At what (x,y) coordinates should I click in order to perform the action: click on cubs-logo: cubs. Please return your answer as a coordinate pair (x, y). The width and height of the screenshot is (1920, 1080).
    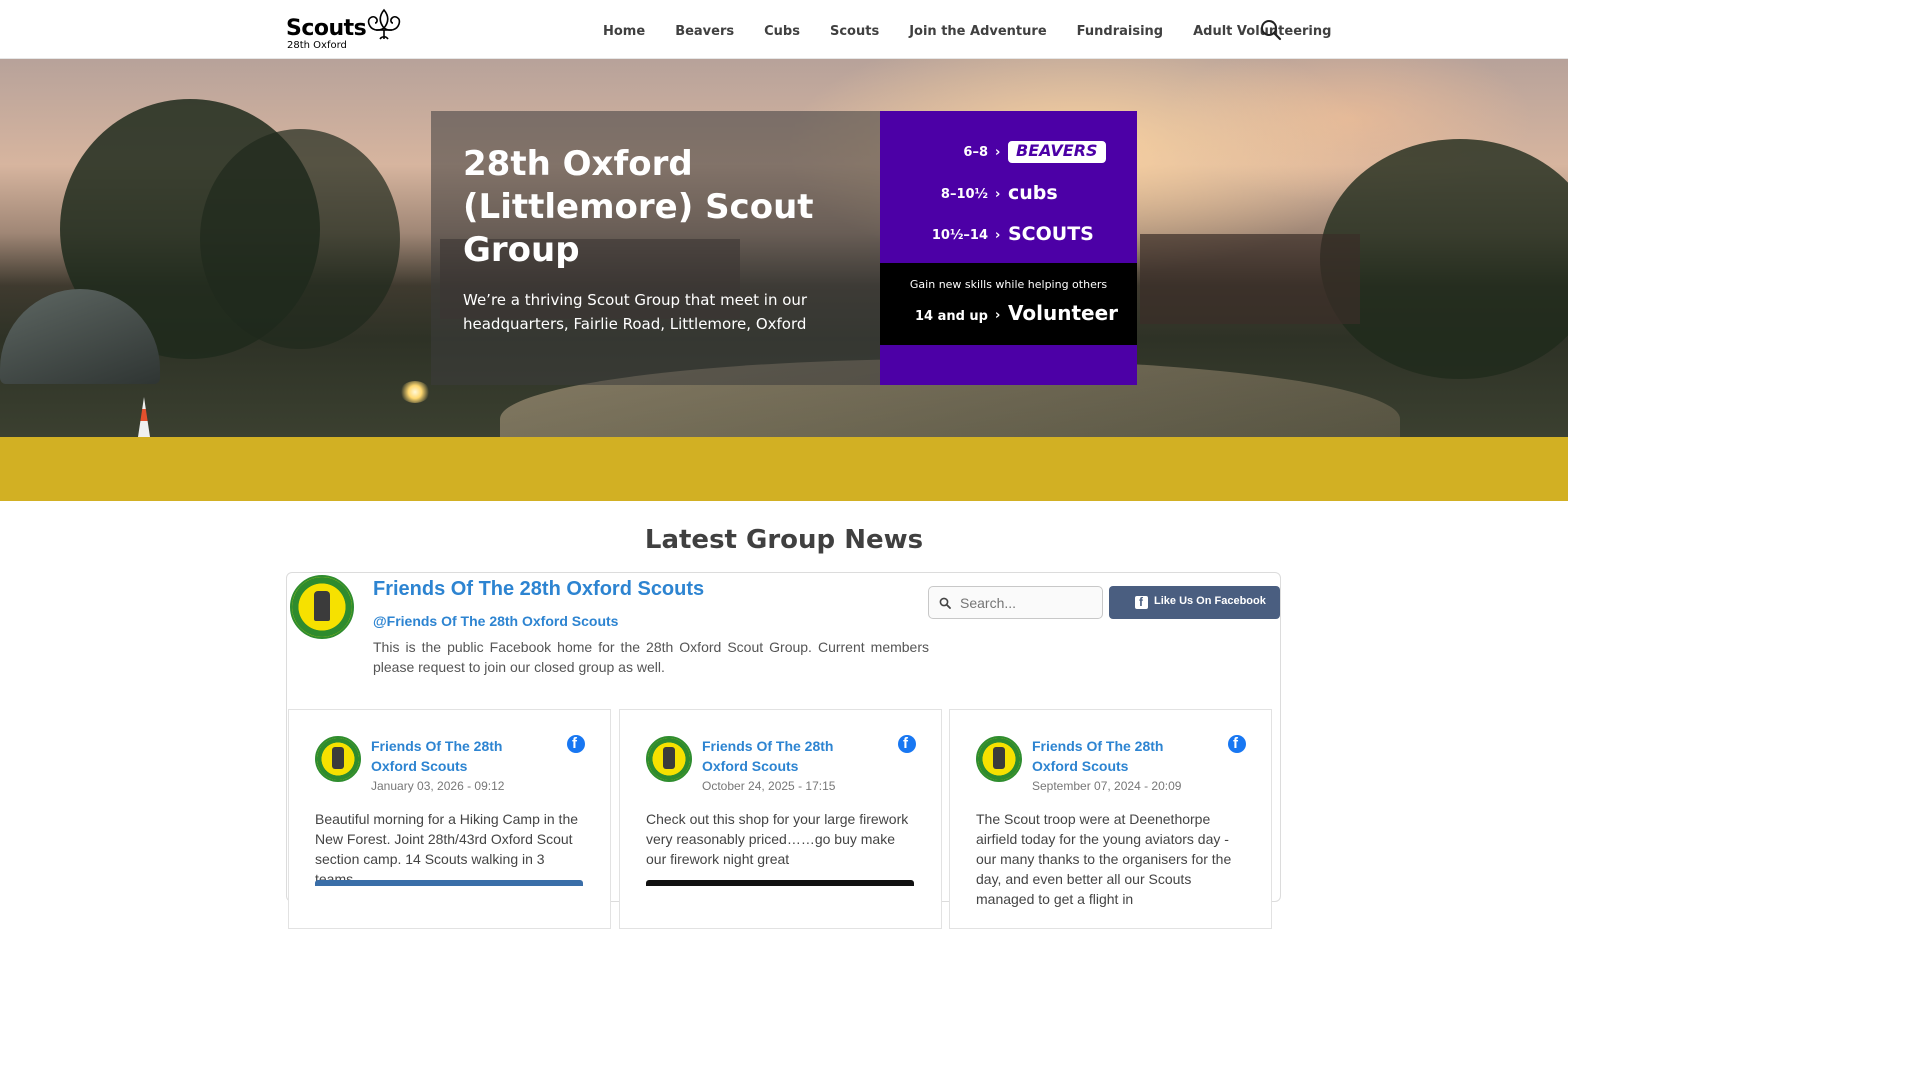
    Looking at the image, I should click on (1033, 193).